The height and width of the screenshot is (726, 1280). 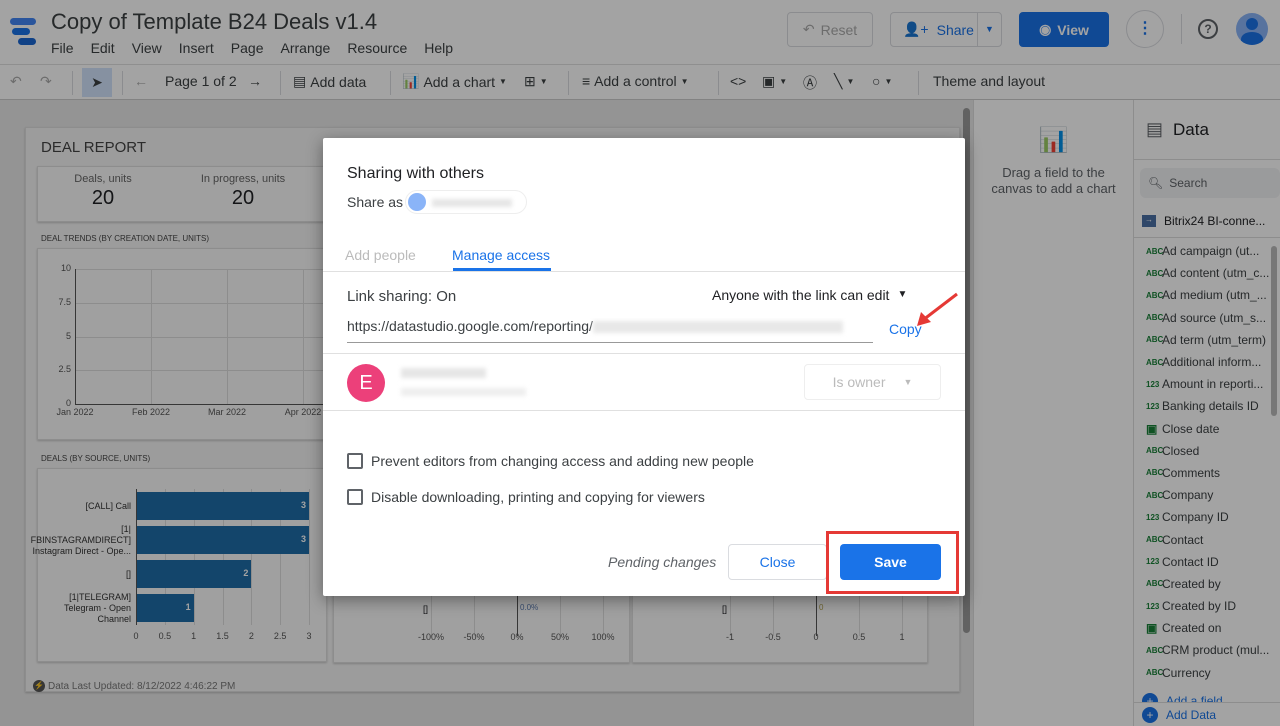 I want to click on close-button: Close, so click(x=777, y=562).